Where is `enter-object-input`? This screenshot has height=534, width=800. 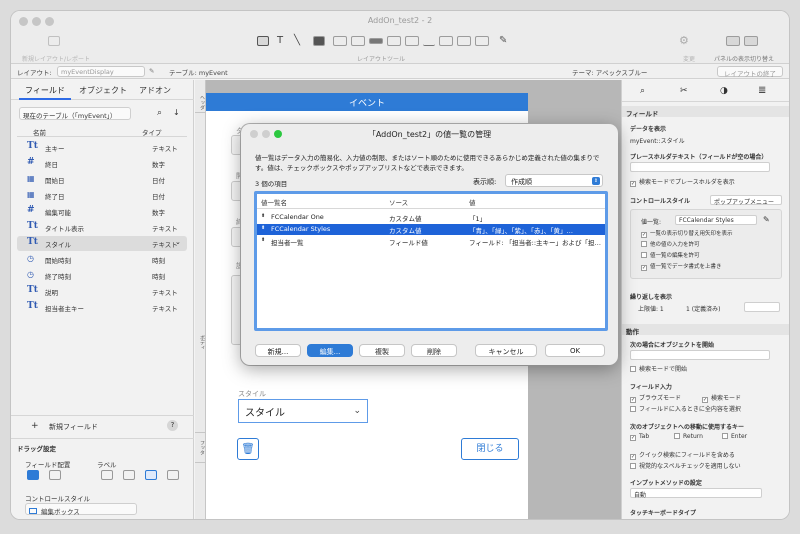
enter-object-input is located at coordinates (700, 355).